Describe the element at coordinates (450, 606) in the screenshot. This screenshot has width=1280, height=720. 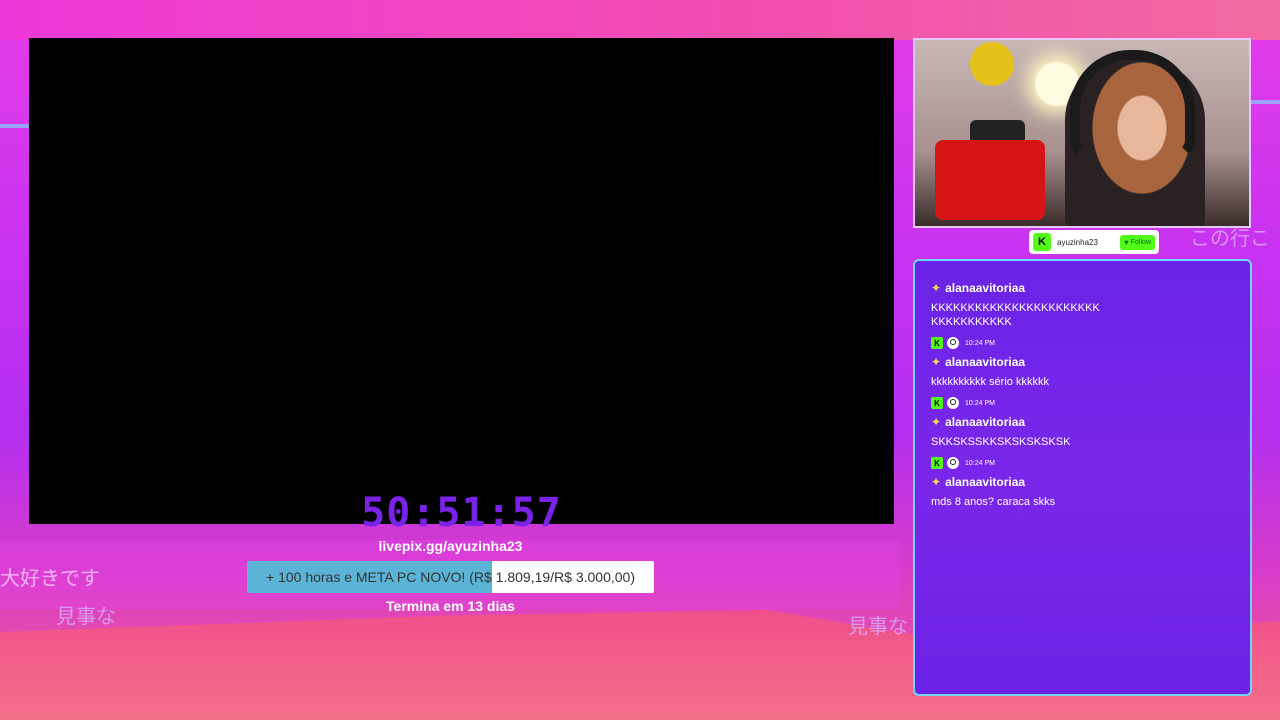
I see `donation-goal-ends: Termina em 13 dias` at that location.